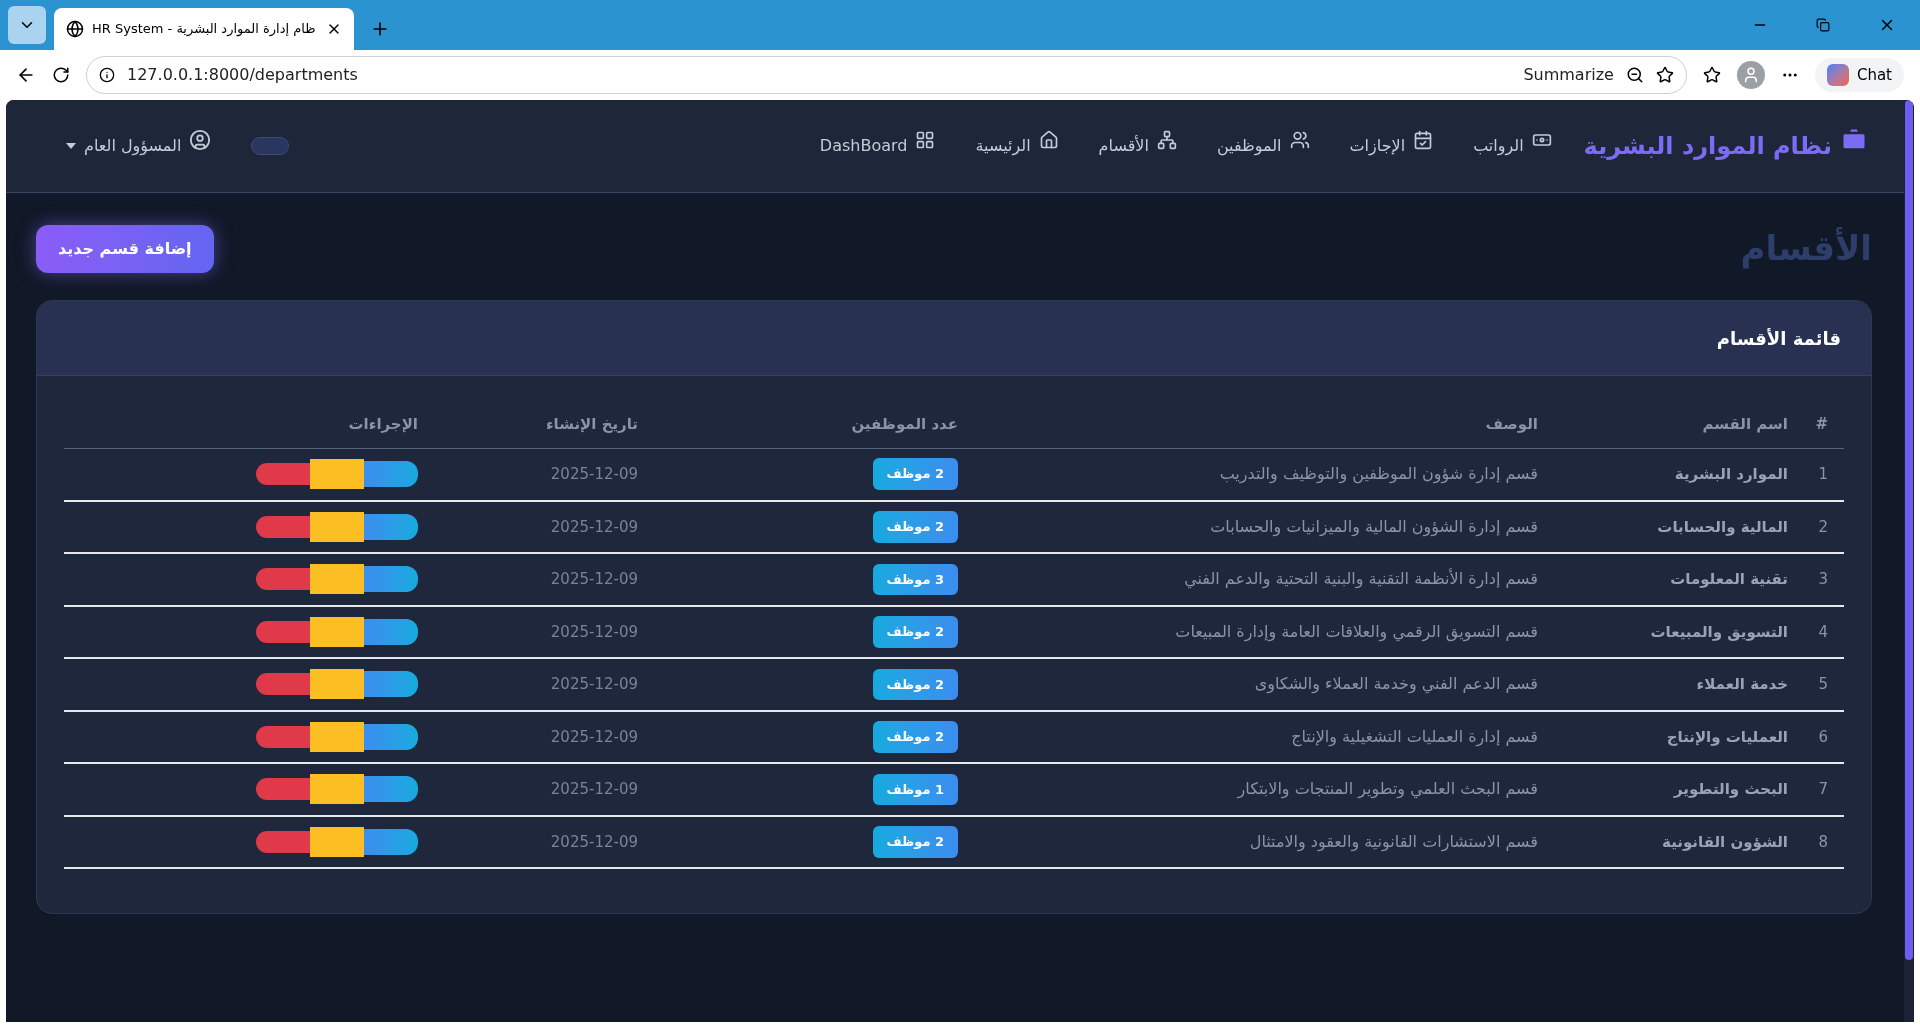 The width and height of the screenshot is (1920, 1030). Describe the element at coordinates (75, 29) in the screenshot. I see `globe-icon` at that location.